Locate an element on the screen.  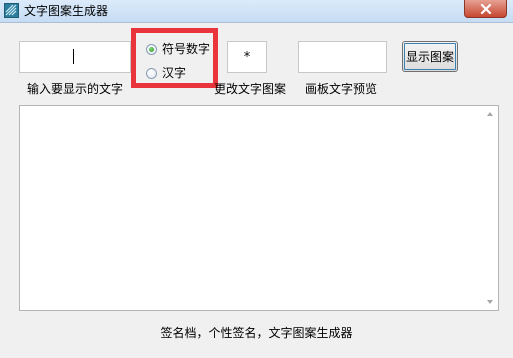
text-input is located at coordinates (75, 57).